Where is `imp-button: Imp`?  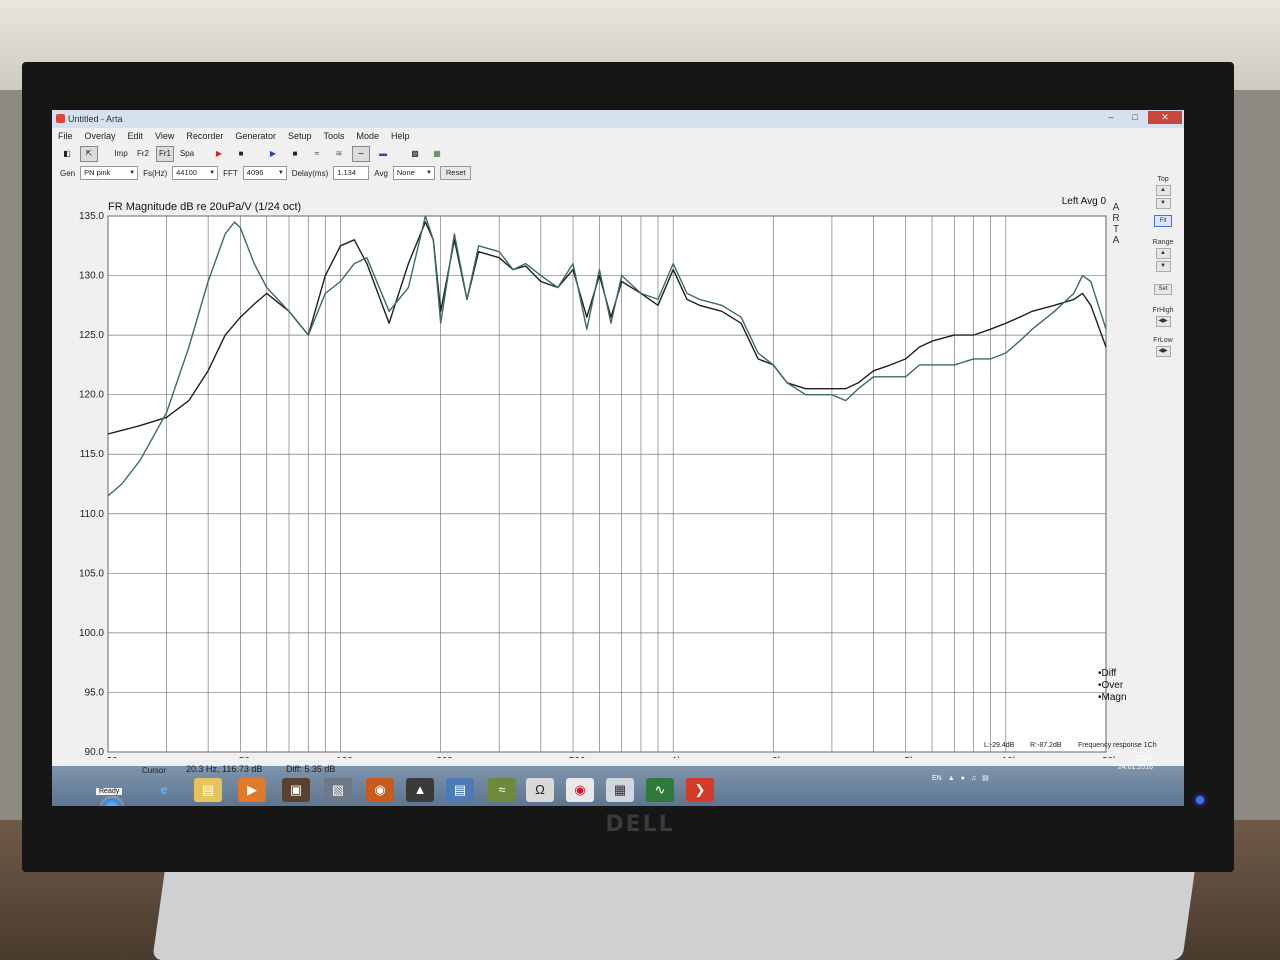
imp-button: Imp is located at coordinates (121, 154).